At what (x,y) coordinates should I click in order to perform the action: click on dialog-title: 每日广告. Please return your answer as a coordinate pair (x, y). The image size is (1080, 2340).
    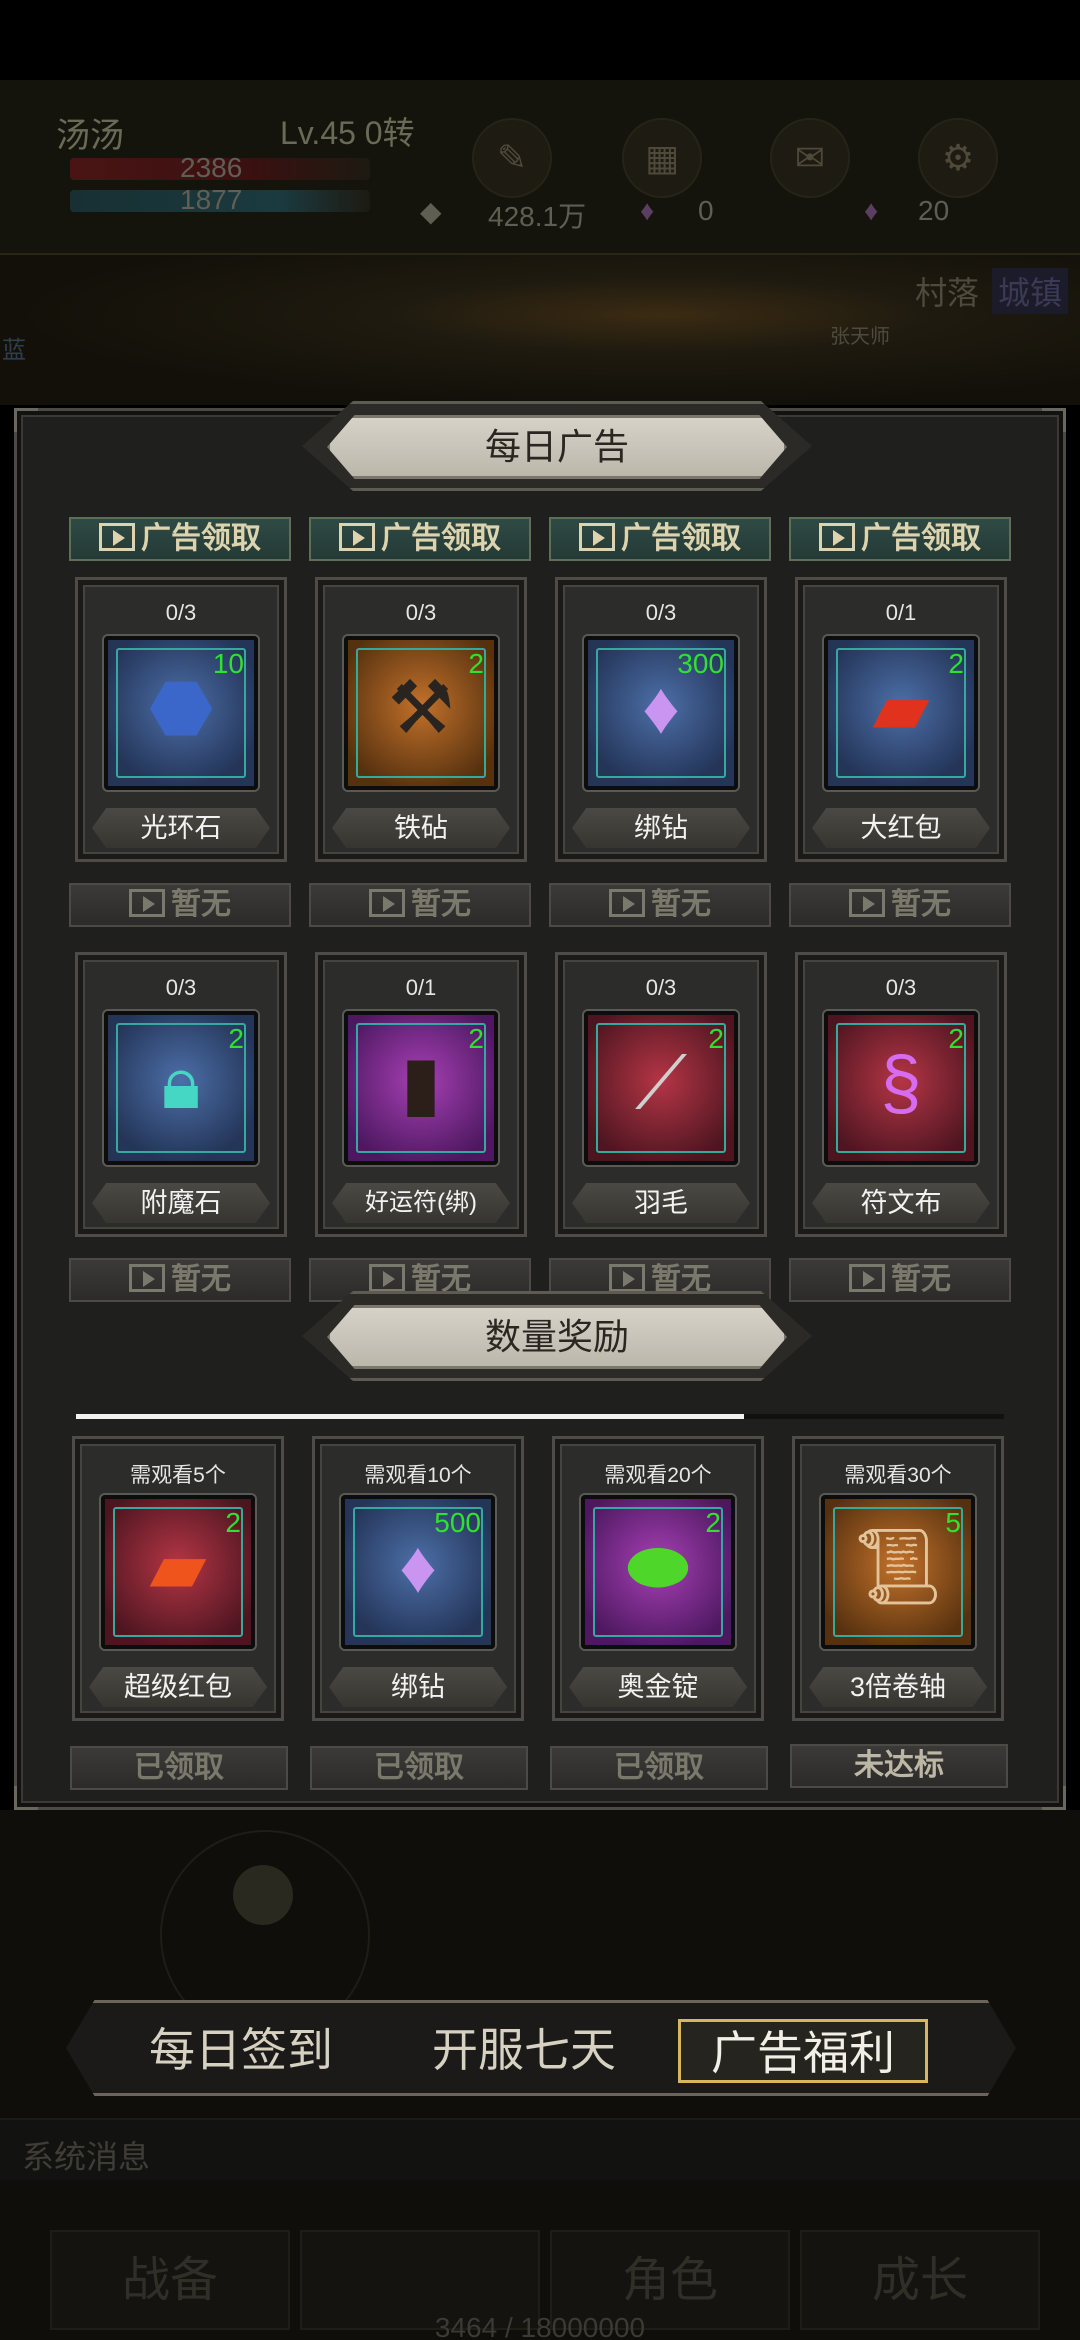
    Looking at the image, I should click on (557, 447).